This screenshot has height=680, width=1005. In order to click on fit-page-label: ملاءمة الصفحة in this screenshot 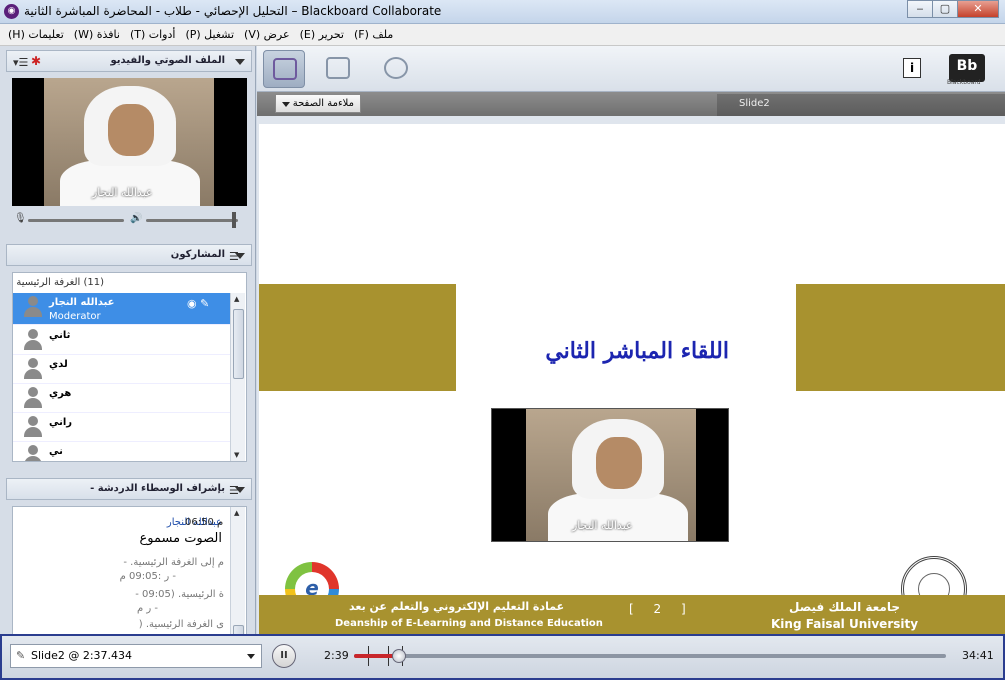, I will do `click(323, 103)`.